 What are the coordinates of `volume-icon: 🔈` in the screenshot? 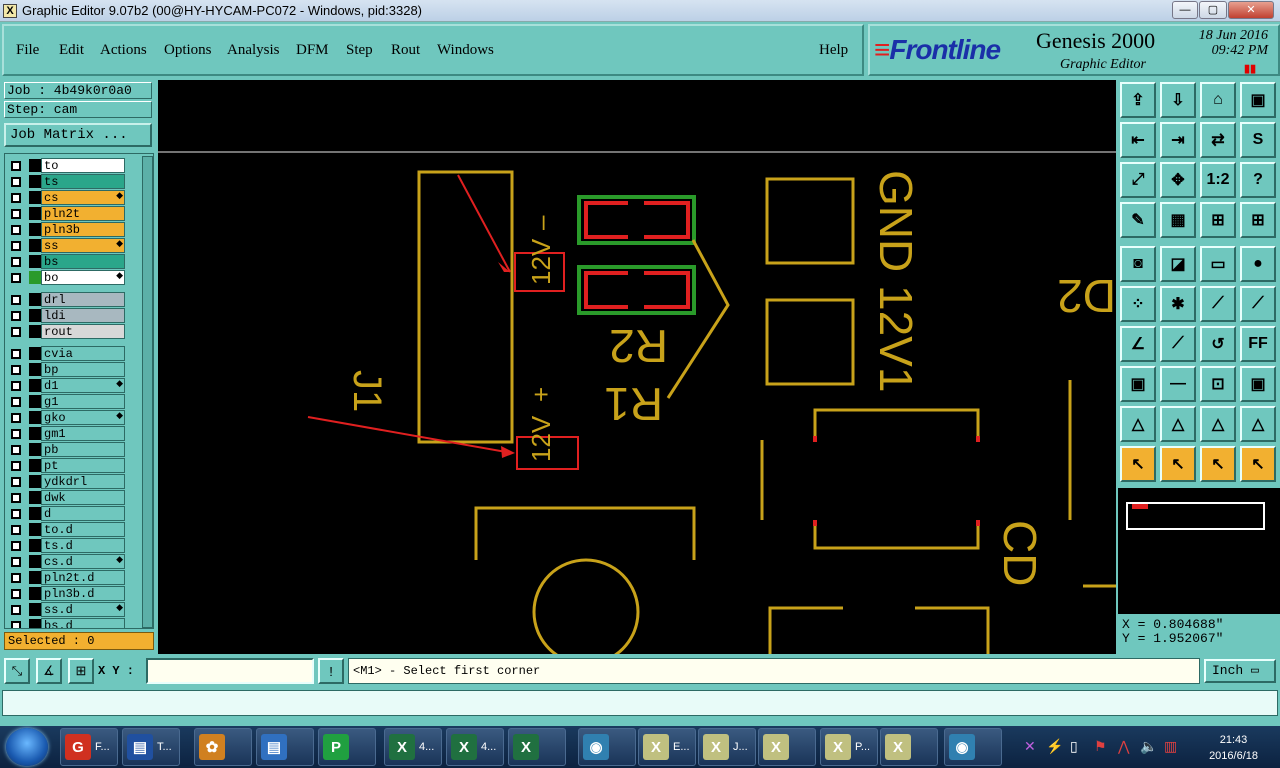 It's located at (1148, 746).